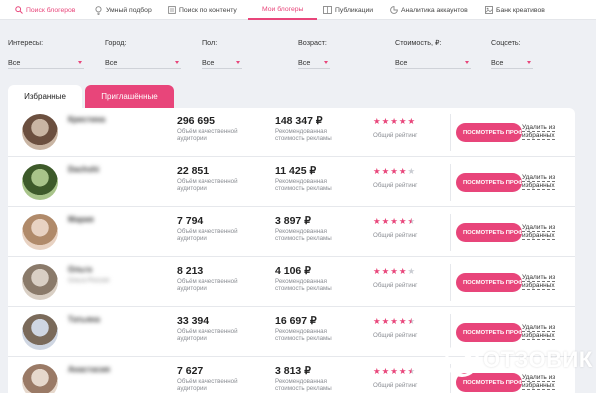  Describe the element at coordinates (171, 10) in the screenshot. I see `content-search-icon` at that location.